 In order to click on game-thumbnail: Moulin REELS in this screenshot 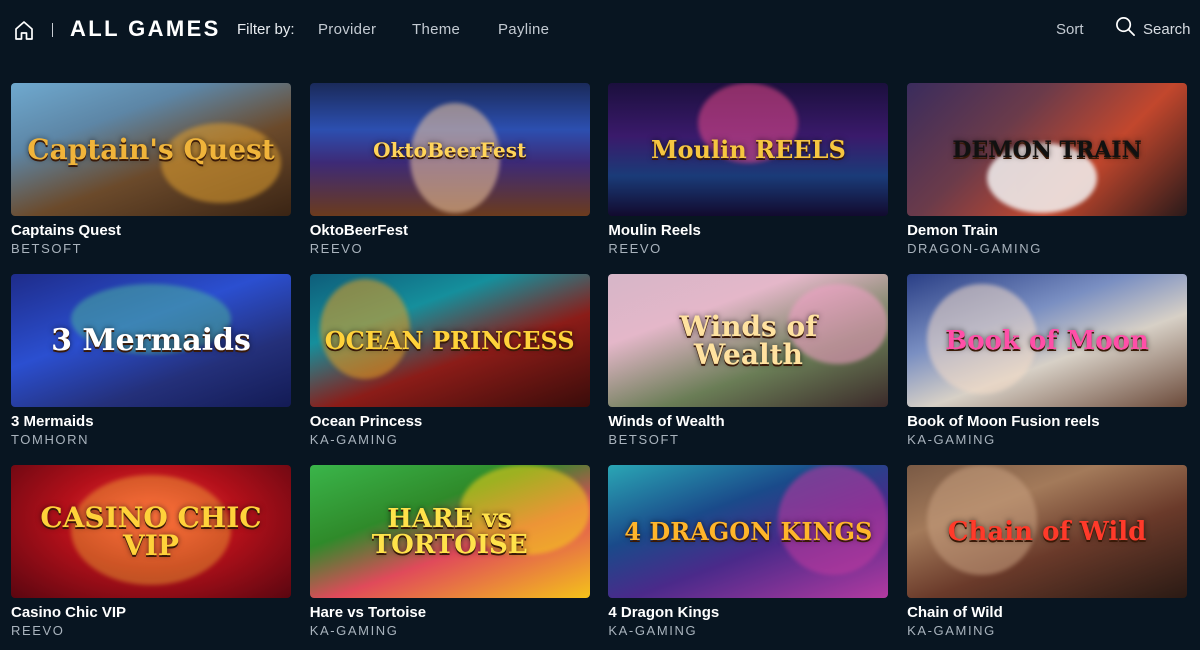, I will do `click(748, 149)`.